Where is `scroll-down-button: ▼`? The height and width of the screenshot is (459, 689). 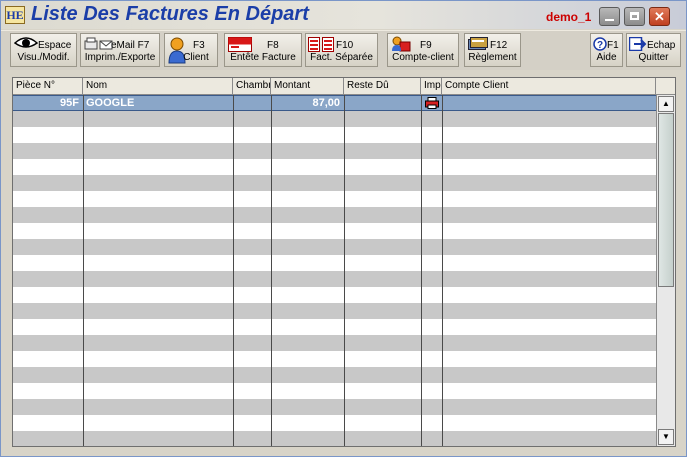 scroll-down-button: ▼ is located at coordinates (666, 437).